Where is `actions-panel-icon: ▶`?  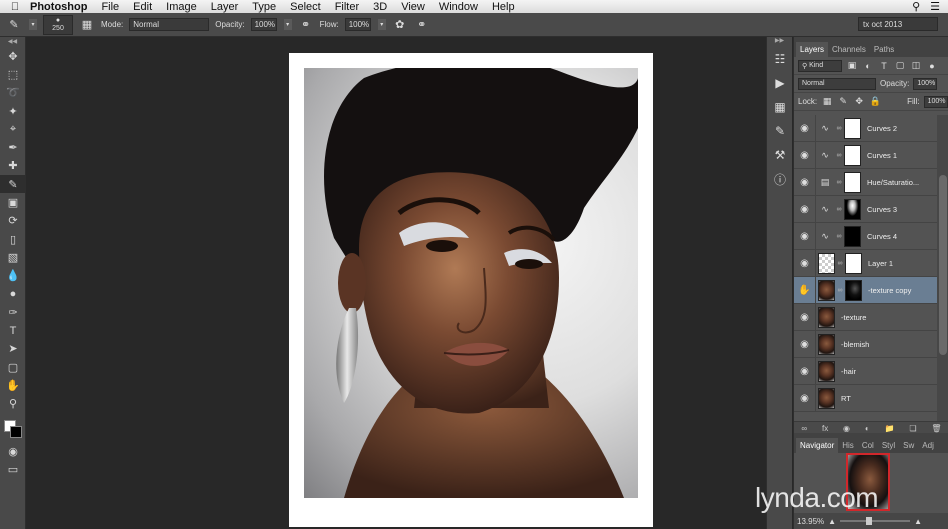 actions-panel-icon: ▶ is located at coordinates (780, 83).